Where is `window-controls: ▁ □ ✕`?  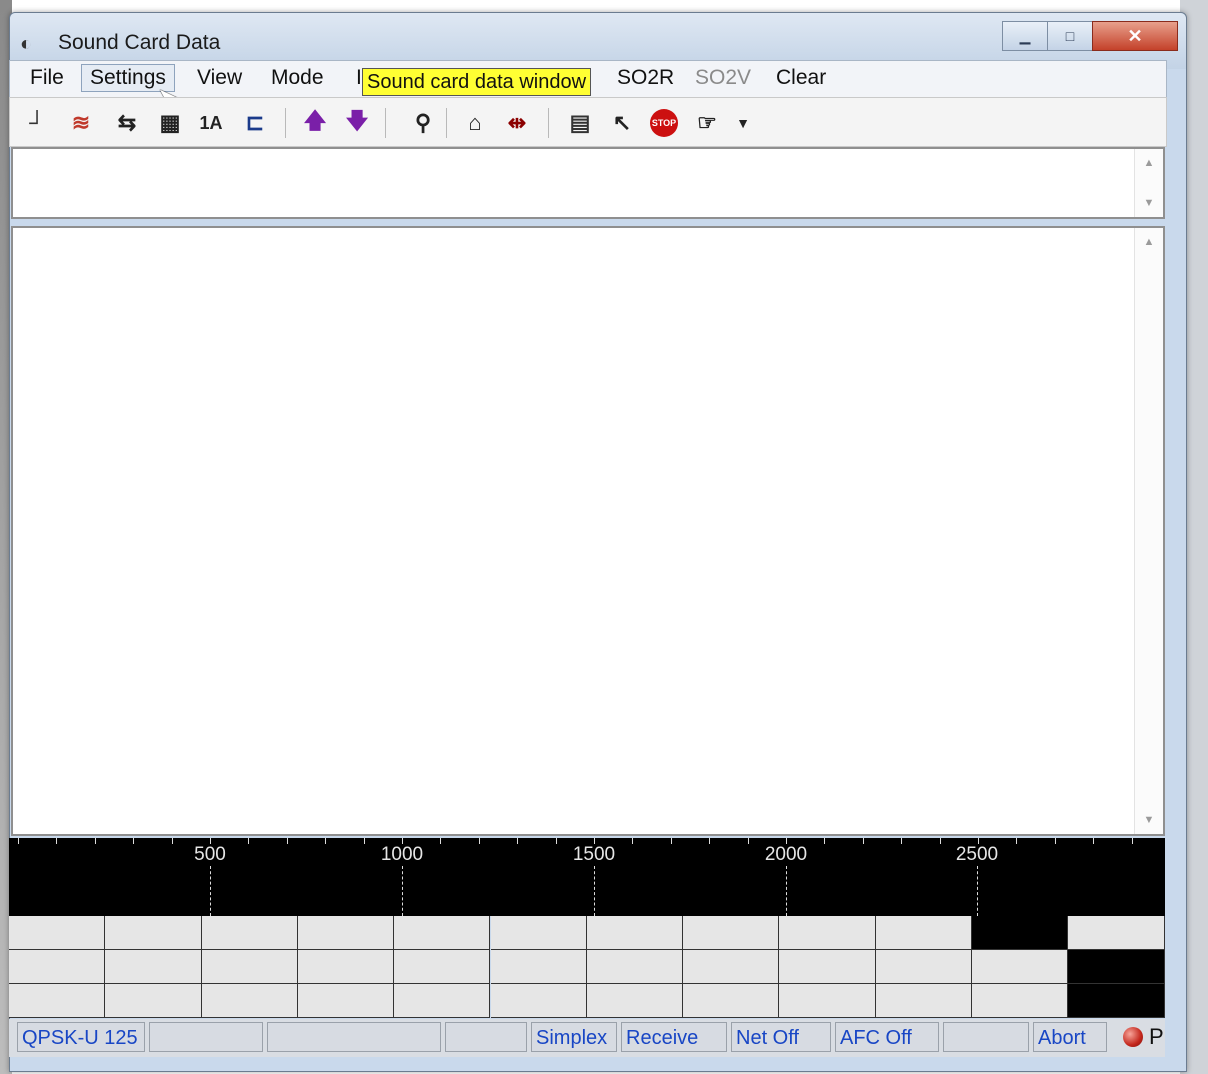 window-controls: ▁ □ ✕ is located at coordinates (1090, 36).